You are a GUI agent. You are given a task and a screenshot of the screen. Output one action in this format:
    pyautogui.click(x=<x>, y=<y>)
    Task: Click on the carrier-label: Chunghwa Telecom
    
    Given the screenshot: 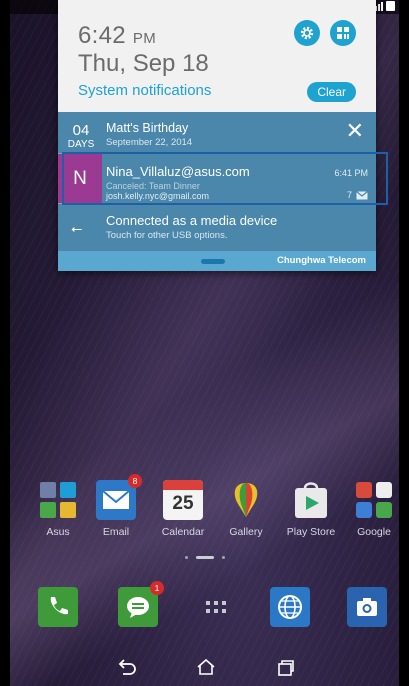 What is the action you would take?
    pyautogui.click(x=321, y=260)
    